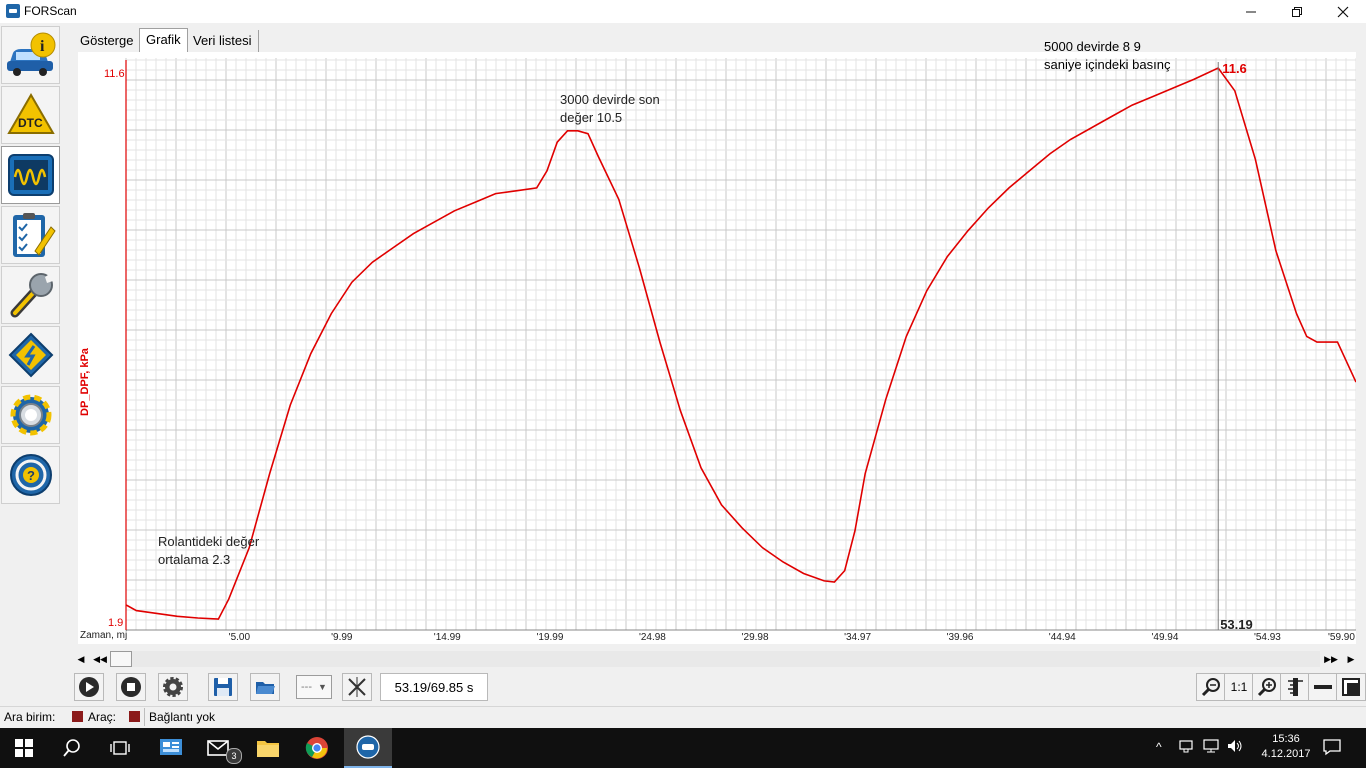  Describe the element at coordinates (1159, 747) in the screenshot. I see `tray-chevron-up-icon: ^` at that location.